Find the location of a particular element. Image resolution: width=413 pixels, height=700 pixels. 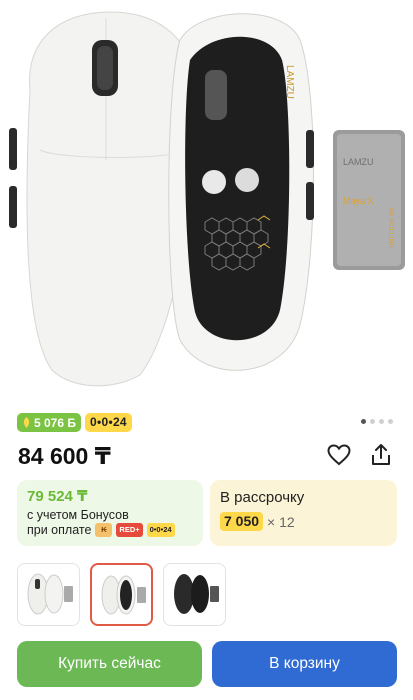

bonus-price: 79 524 ₸ is located at coordinates (57, 496).